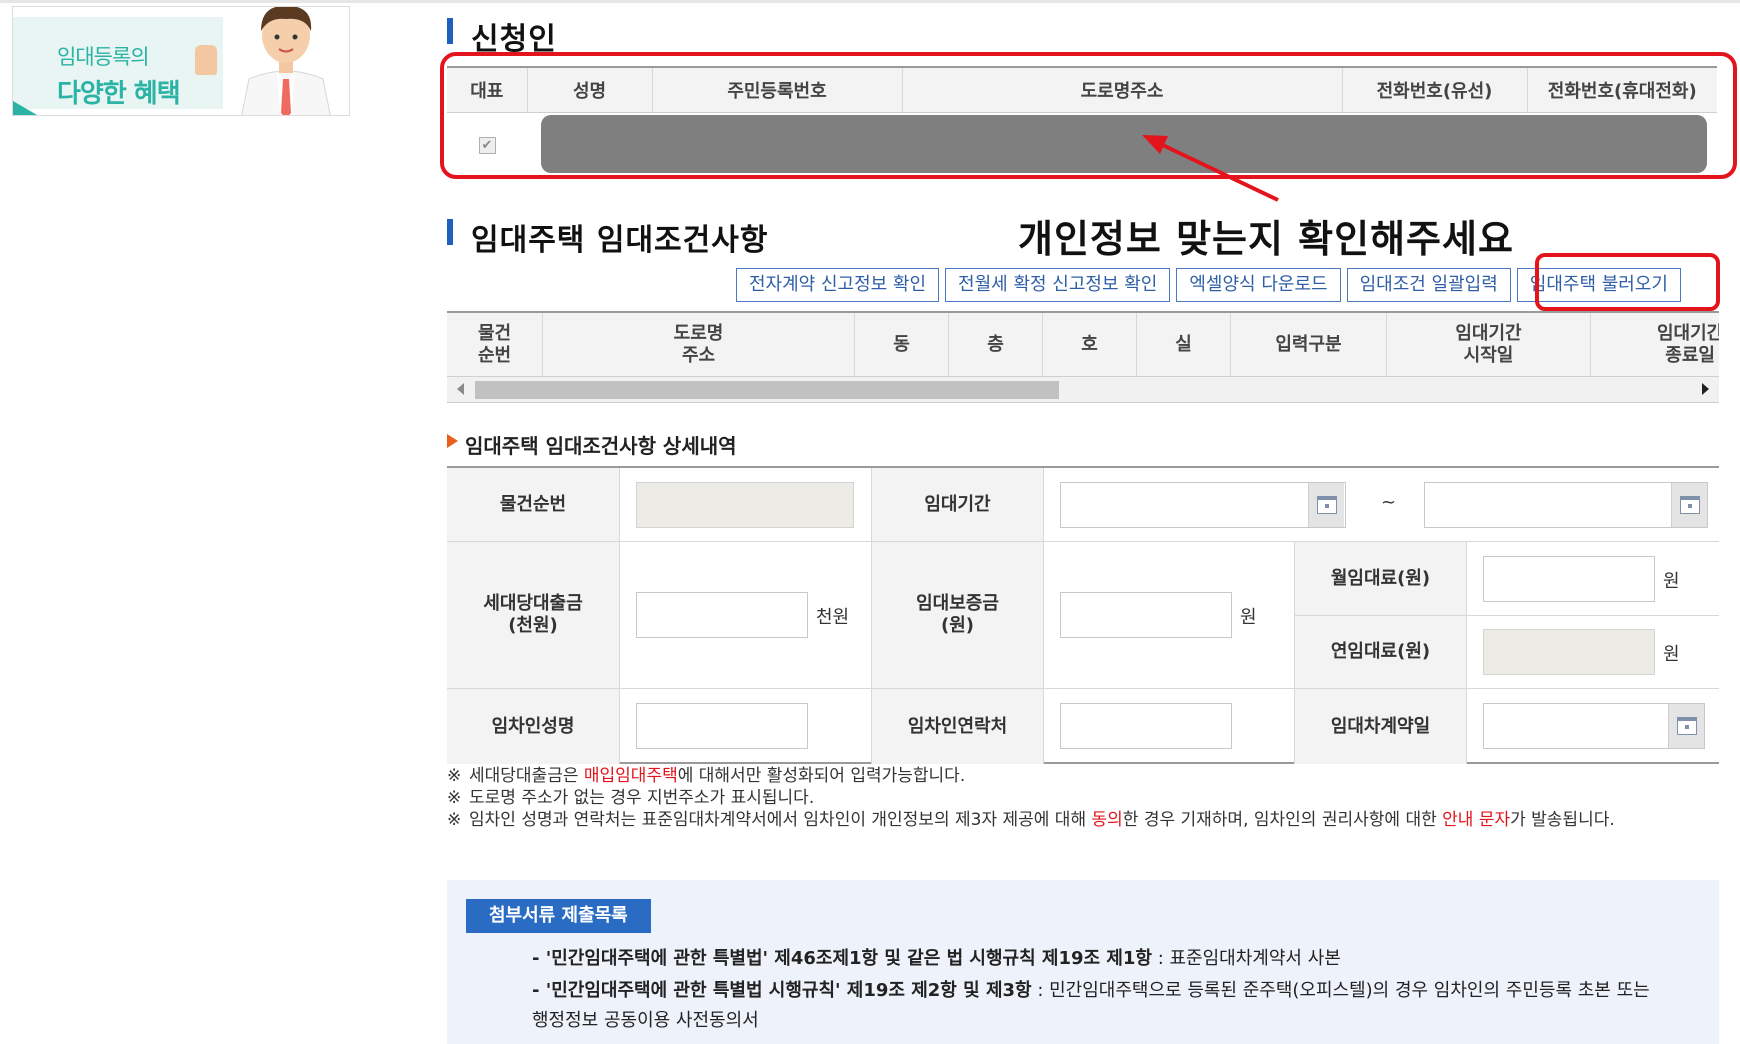  What do you see at coordinates (1569, 579) in the screenshot?
I see `monthly-rent-input` at bounding box center [1569, 579].